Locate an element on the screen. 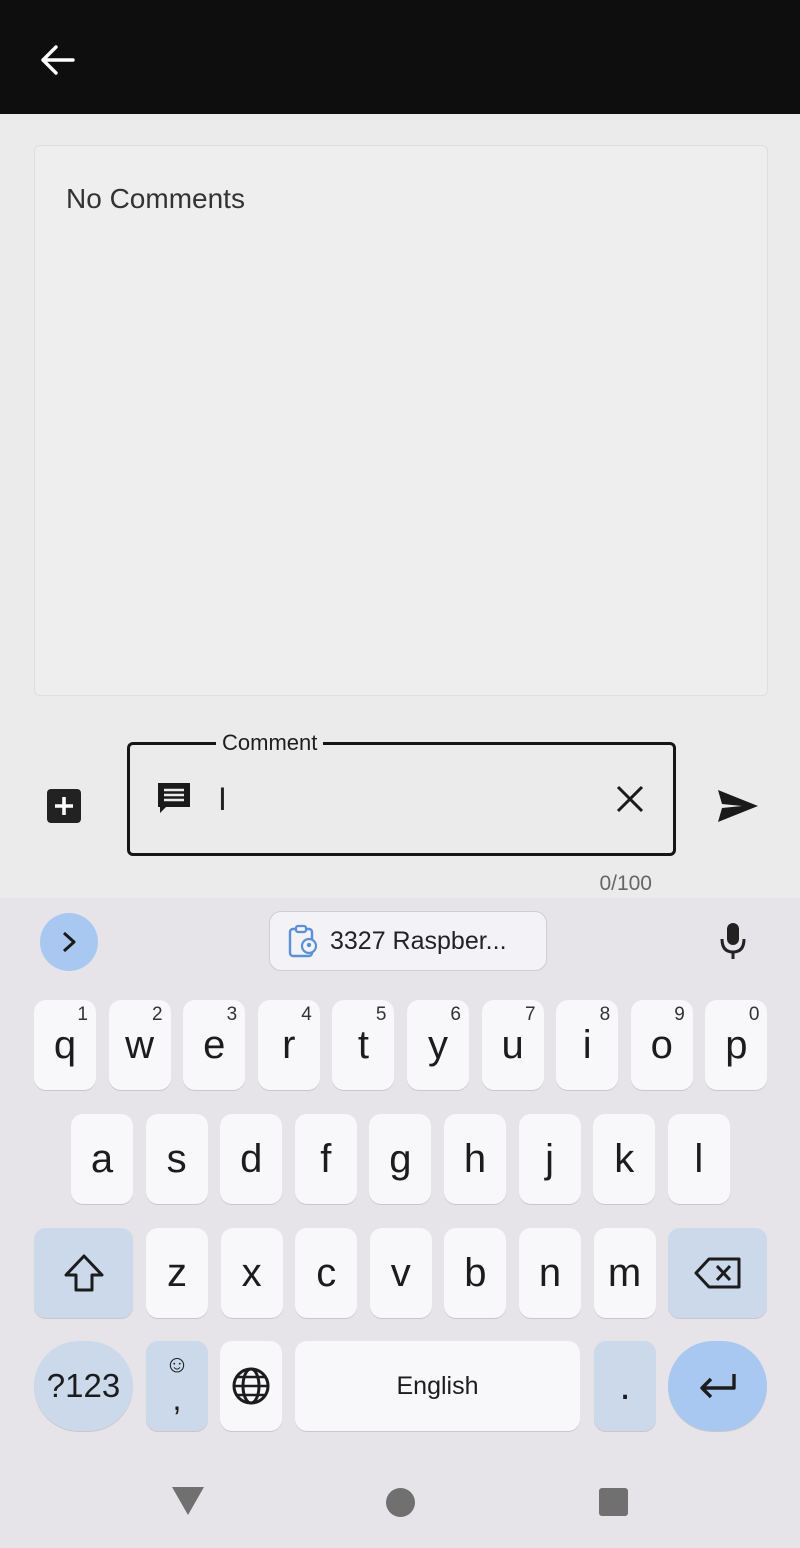  comma-label: , is located at coordinates (177, 1399).